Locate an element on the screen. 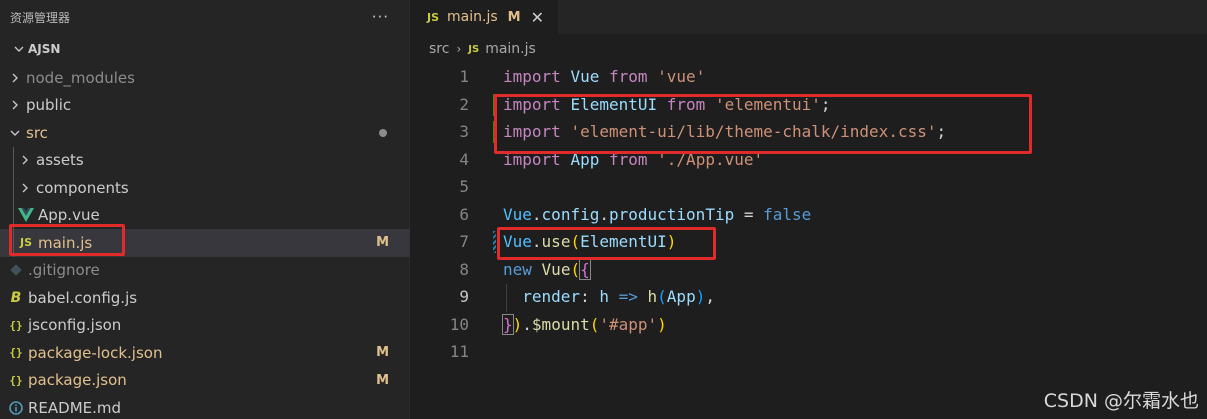 This screenshot has width=1207, height=419. tree-item-label: main.js is located at coordinates (65, 242).